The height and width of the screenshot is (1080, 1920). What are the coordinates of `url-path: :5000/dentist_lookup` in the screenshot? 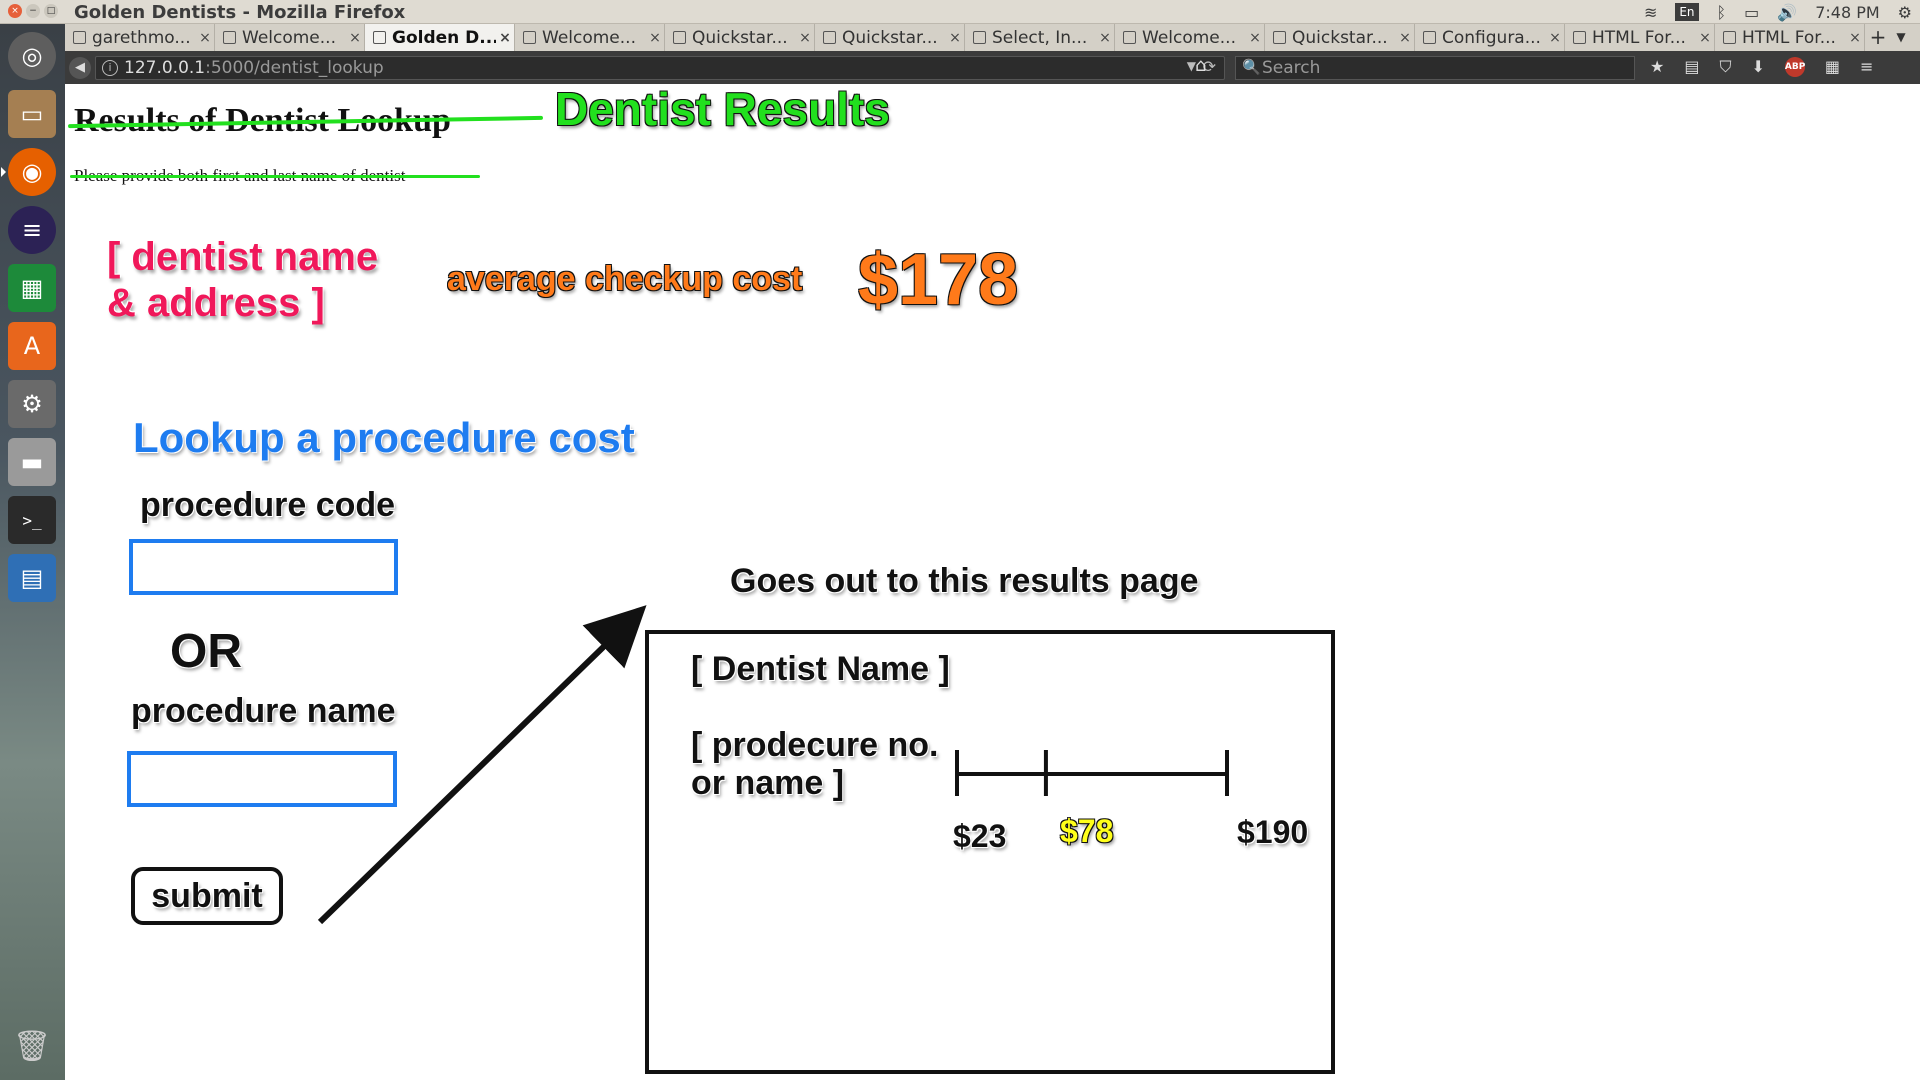 It's located at (294, 68).